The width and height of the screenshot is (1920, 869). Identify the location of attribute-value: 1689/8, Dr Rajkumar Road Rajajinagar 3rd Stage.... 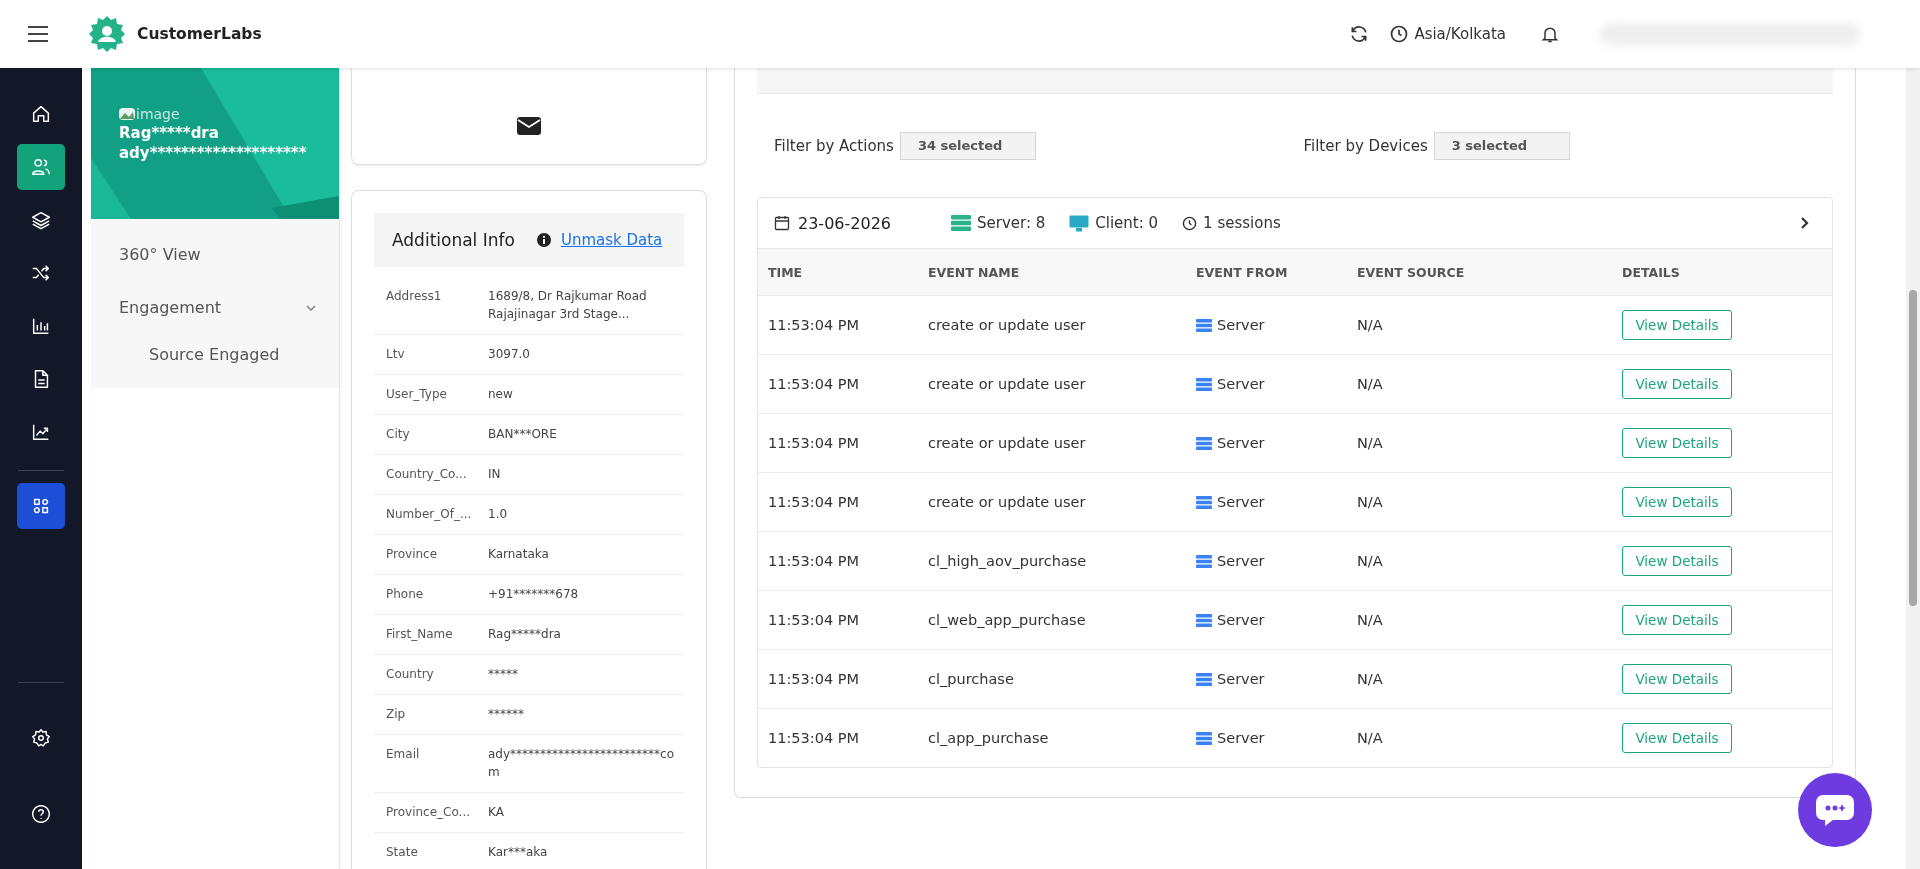
(568, 305).